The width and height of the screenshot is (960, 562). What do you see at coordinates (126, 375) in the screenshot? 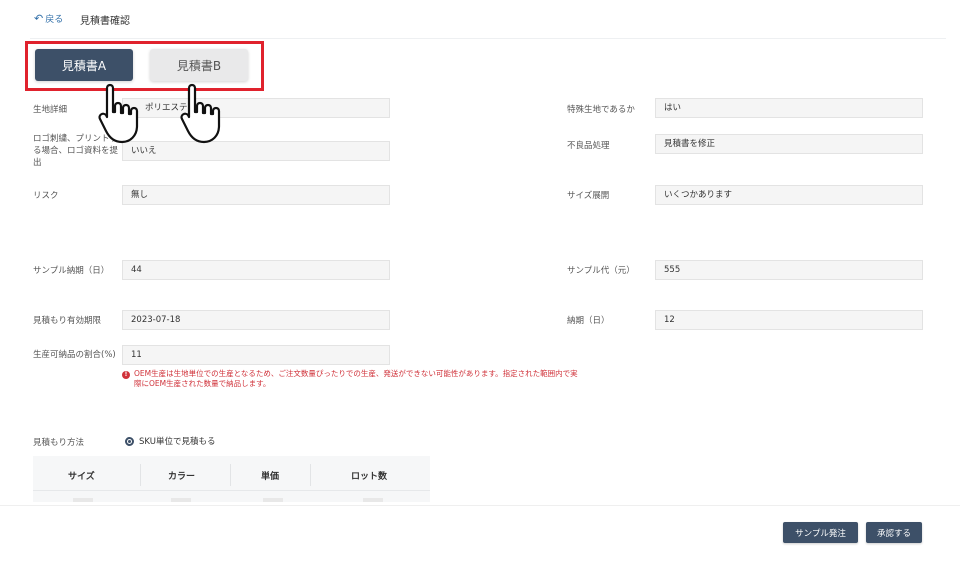
I see `exclamation-circle-icon: !` at bounding box center [126, 375].